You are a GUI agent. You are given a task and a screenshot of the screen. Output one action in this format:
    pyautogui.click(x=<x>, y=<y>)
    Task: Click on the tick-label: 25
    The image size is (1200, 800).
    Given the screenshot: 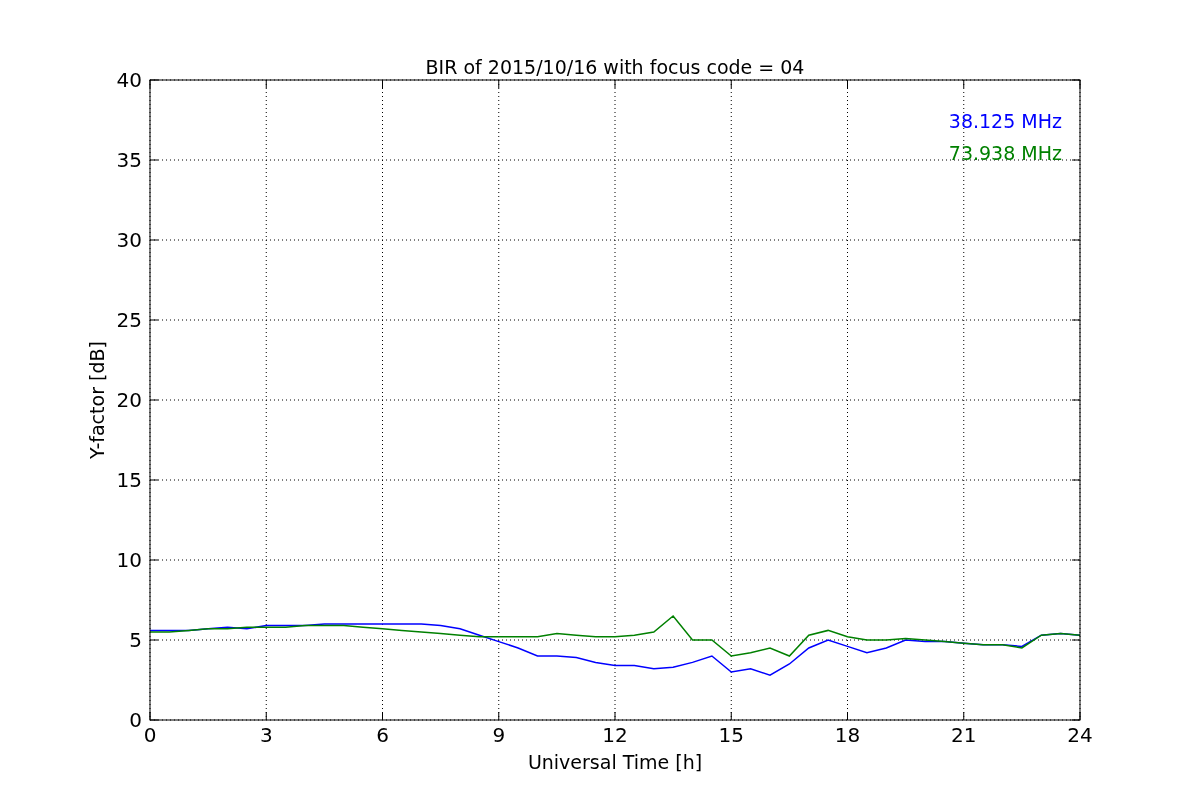 What is the action you would take?
    pyautogui.click(x=129, y=320)
    